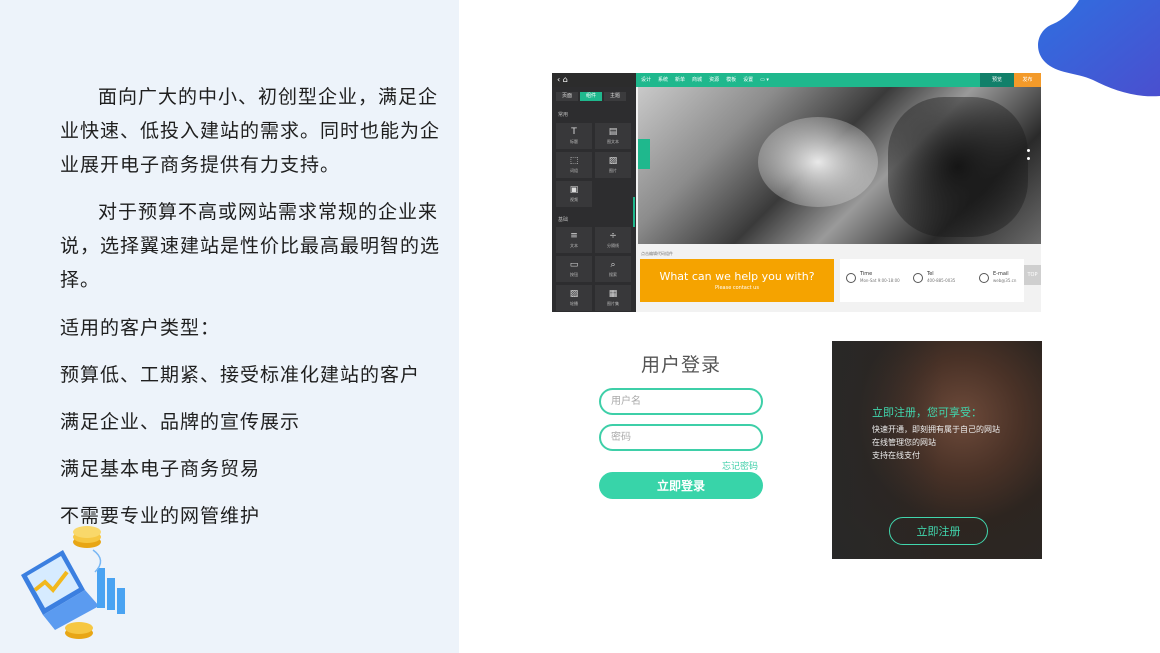  What do you see at coordinates (615, 96) in the screenshot?
I see `sidebar-tab-theme: 主题` at bounding box center [615, 96].